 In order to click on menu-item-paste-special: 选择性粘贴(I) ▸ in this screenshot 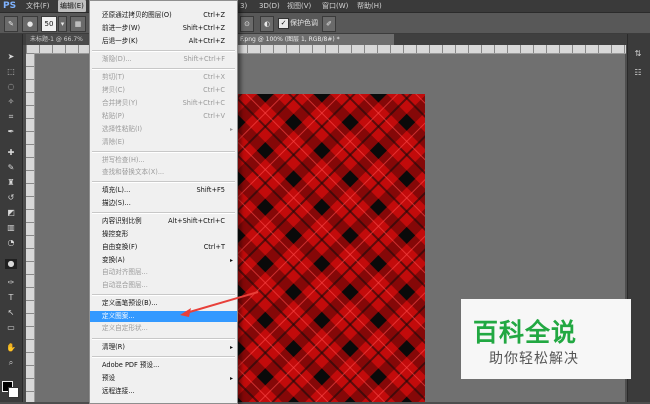, I will do `click(163, 129)`.